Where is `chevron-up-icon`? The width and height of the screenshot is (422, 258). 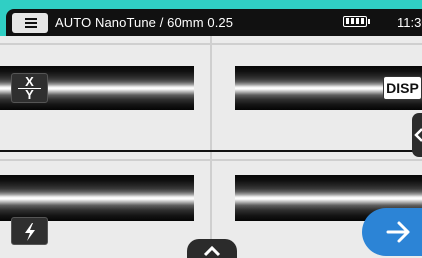
chevron-up-icon is located at coordinates (212, 251).